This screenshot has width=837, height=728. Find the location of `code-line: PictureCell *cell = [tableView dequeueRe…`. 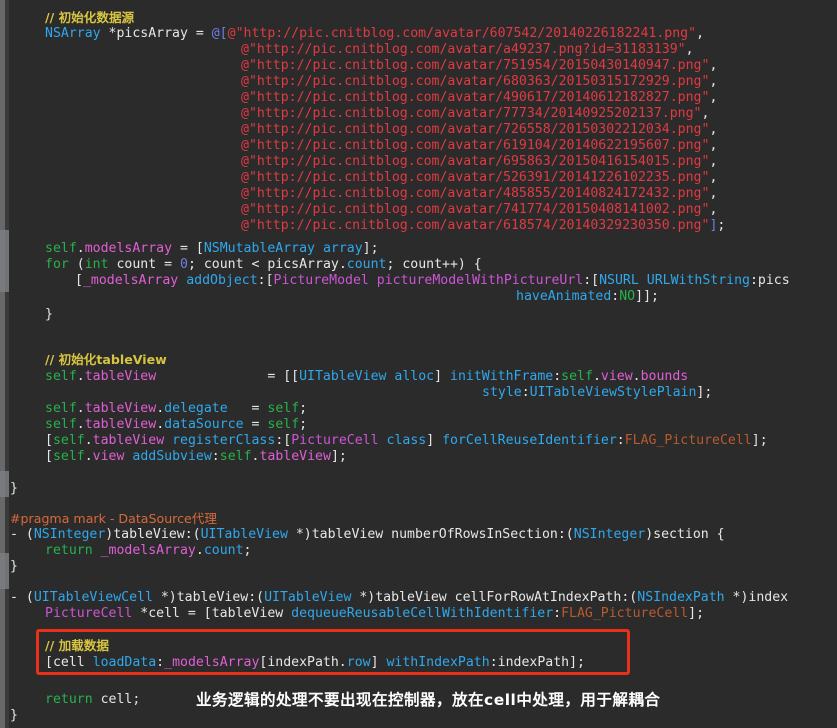

code-line: PictureCell *cell = [tableView dequeueRe… is located at coordinates (375, 613).